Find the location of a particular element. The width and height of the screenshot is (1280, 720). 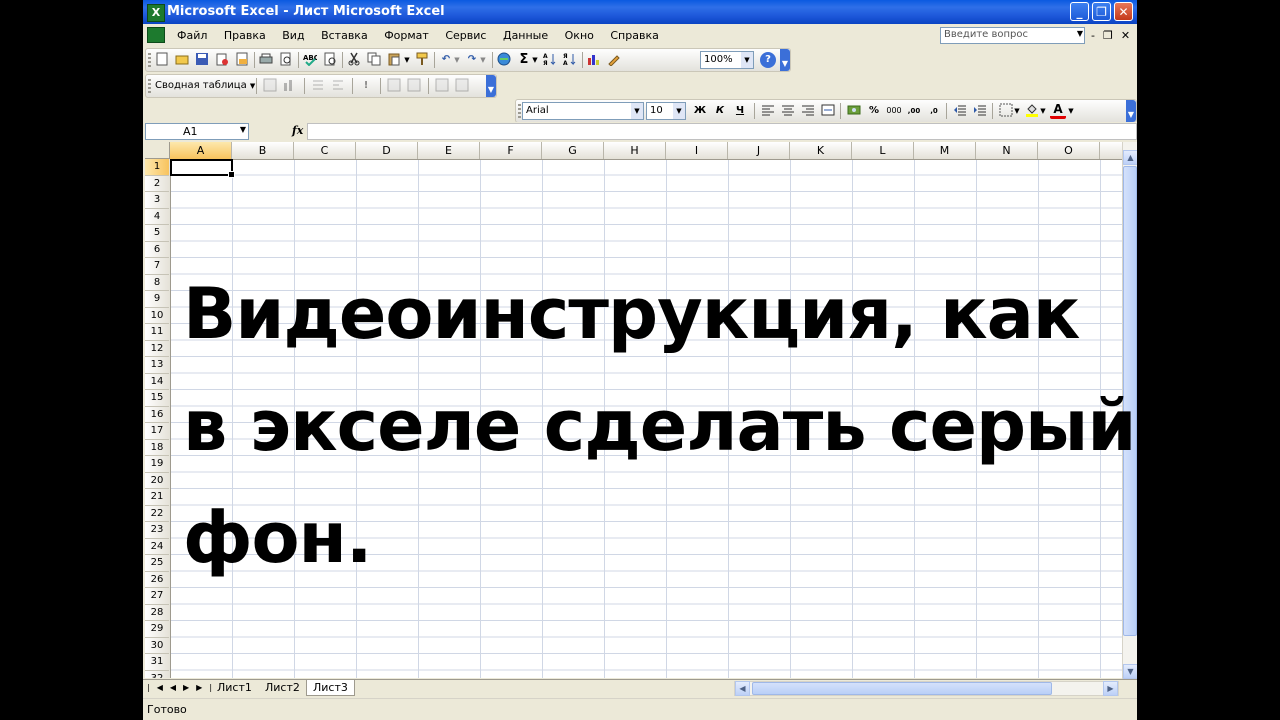

column-header-k: K is located at coordinates (821, 150).